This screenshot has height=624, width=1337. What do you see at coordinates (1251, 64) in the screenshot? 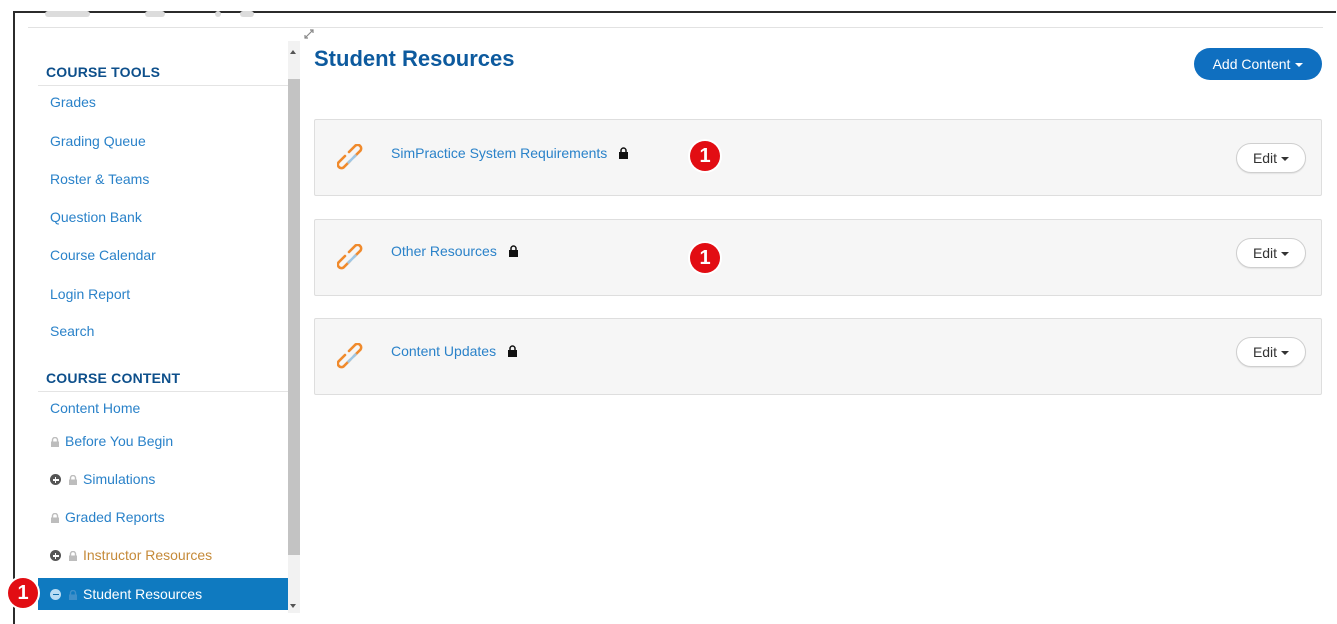
I see `add-content-label: Add Content` at bounding box center [1251, 64].